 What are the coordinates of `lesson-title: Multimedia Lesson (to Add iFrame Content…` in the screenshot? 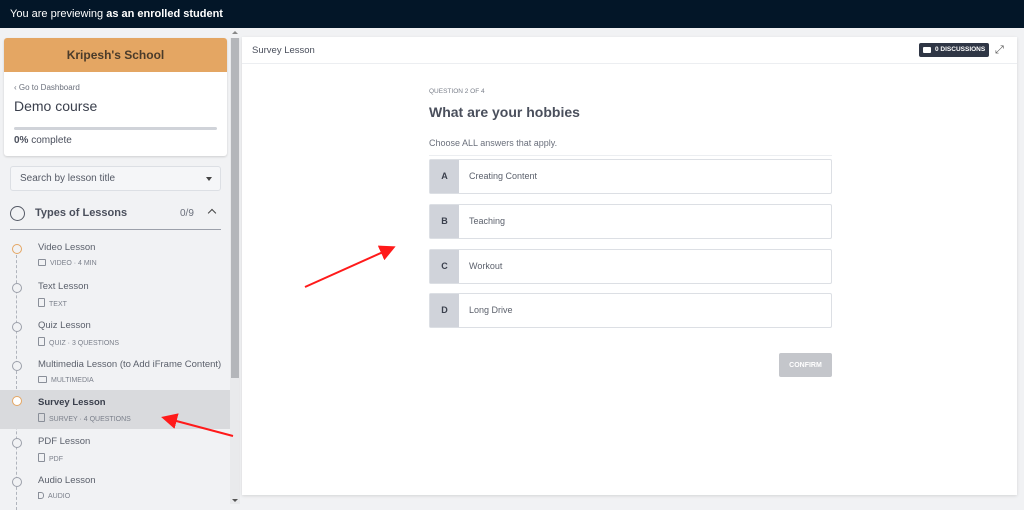 It's located at (130, 364).